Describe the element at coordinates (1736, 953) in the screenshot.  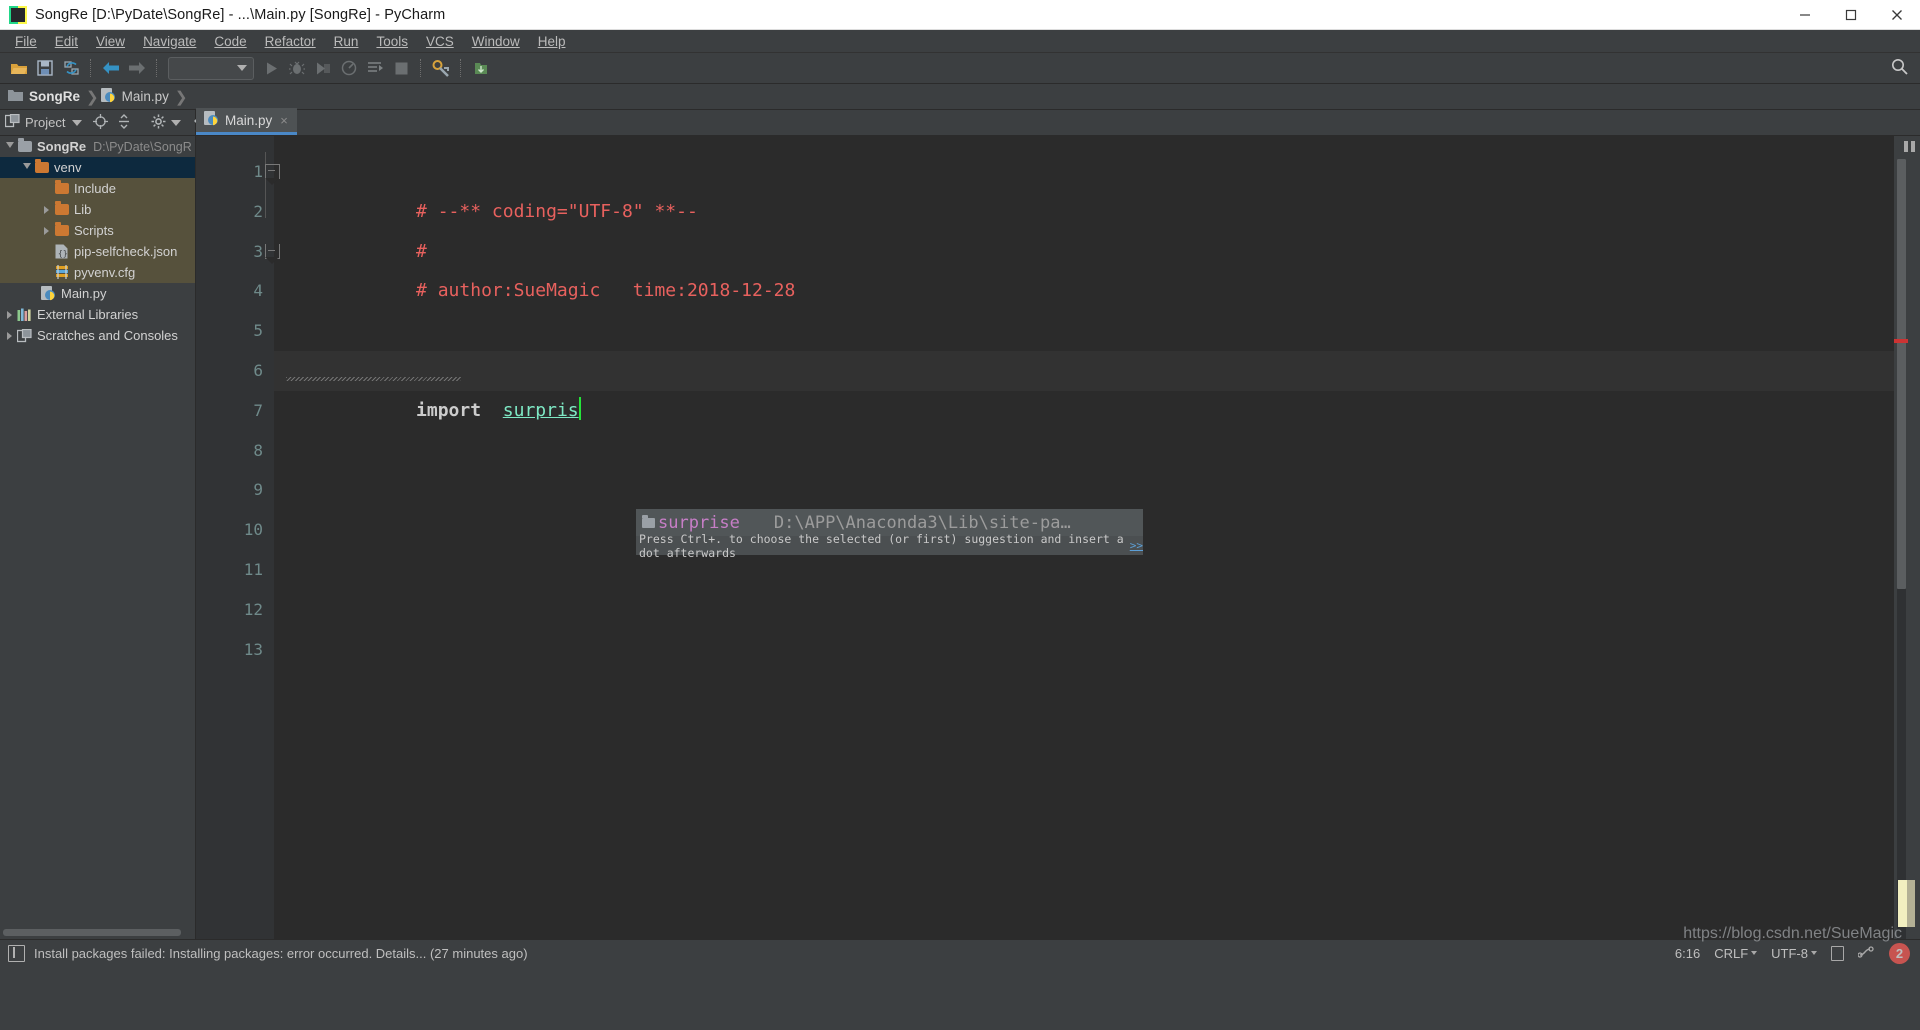
I see `line-separator-select: CRLF` at that location.